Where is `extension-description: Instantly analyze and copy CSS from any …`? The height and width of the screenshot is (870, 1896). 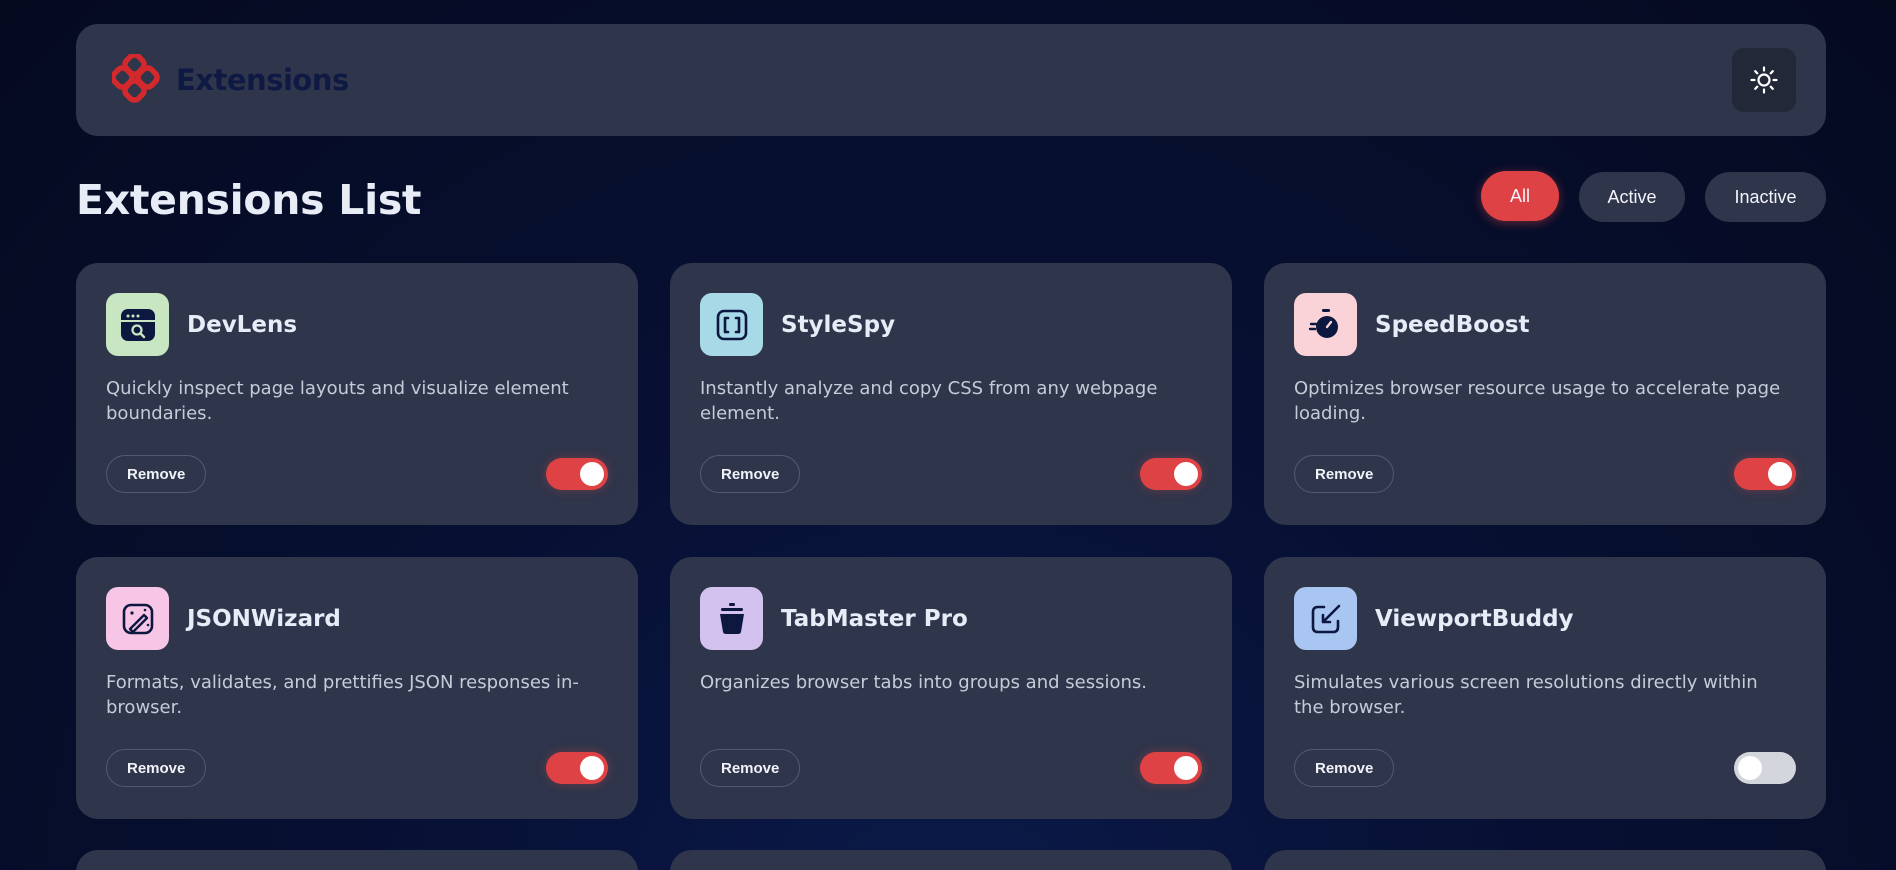
extension-description: Instantly analyze and copy CSS from any … is located at coordinates (929, 401).